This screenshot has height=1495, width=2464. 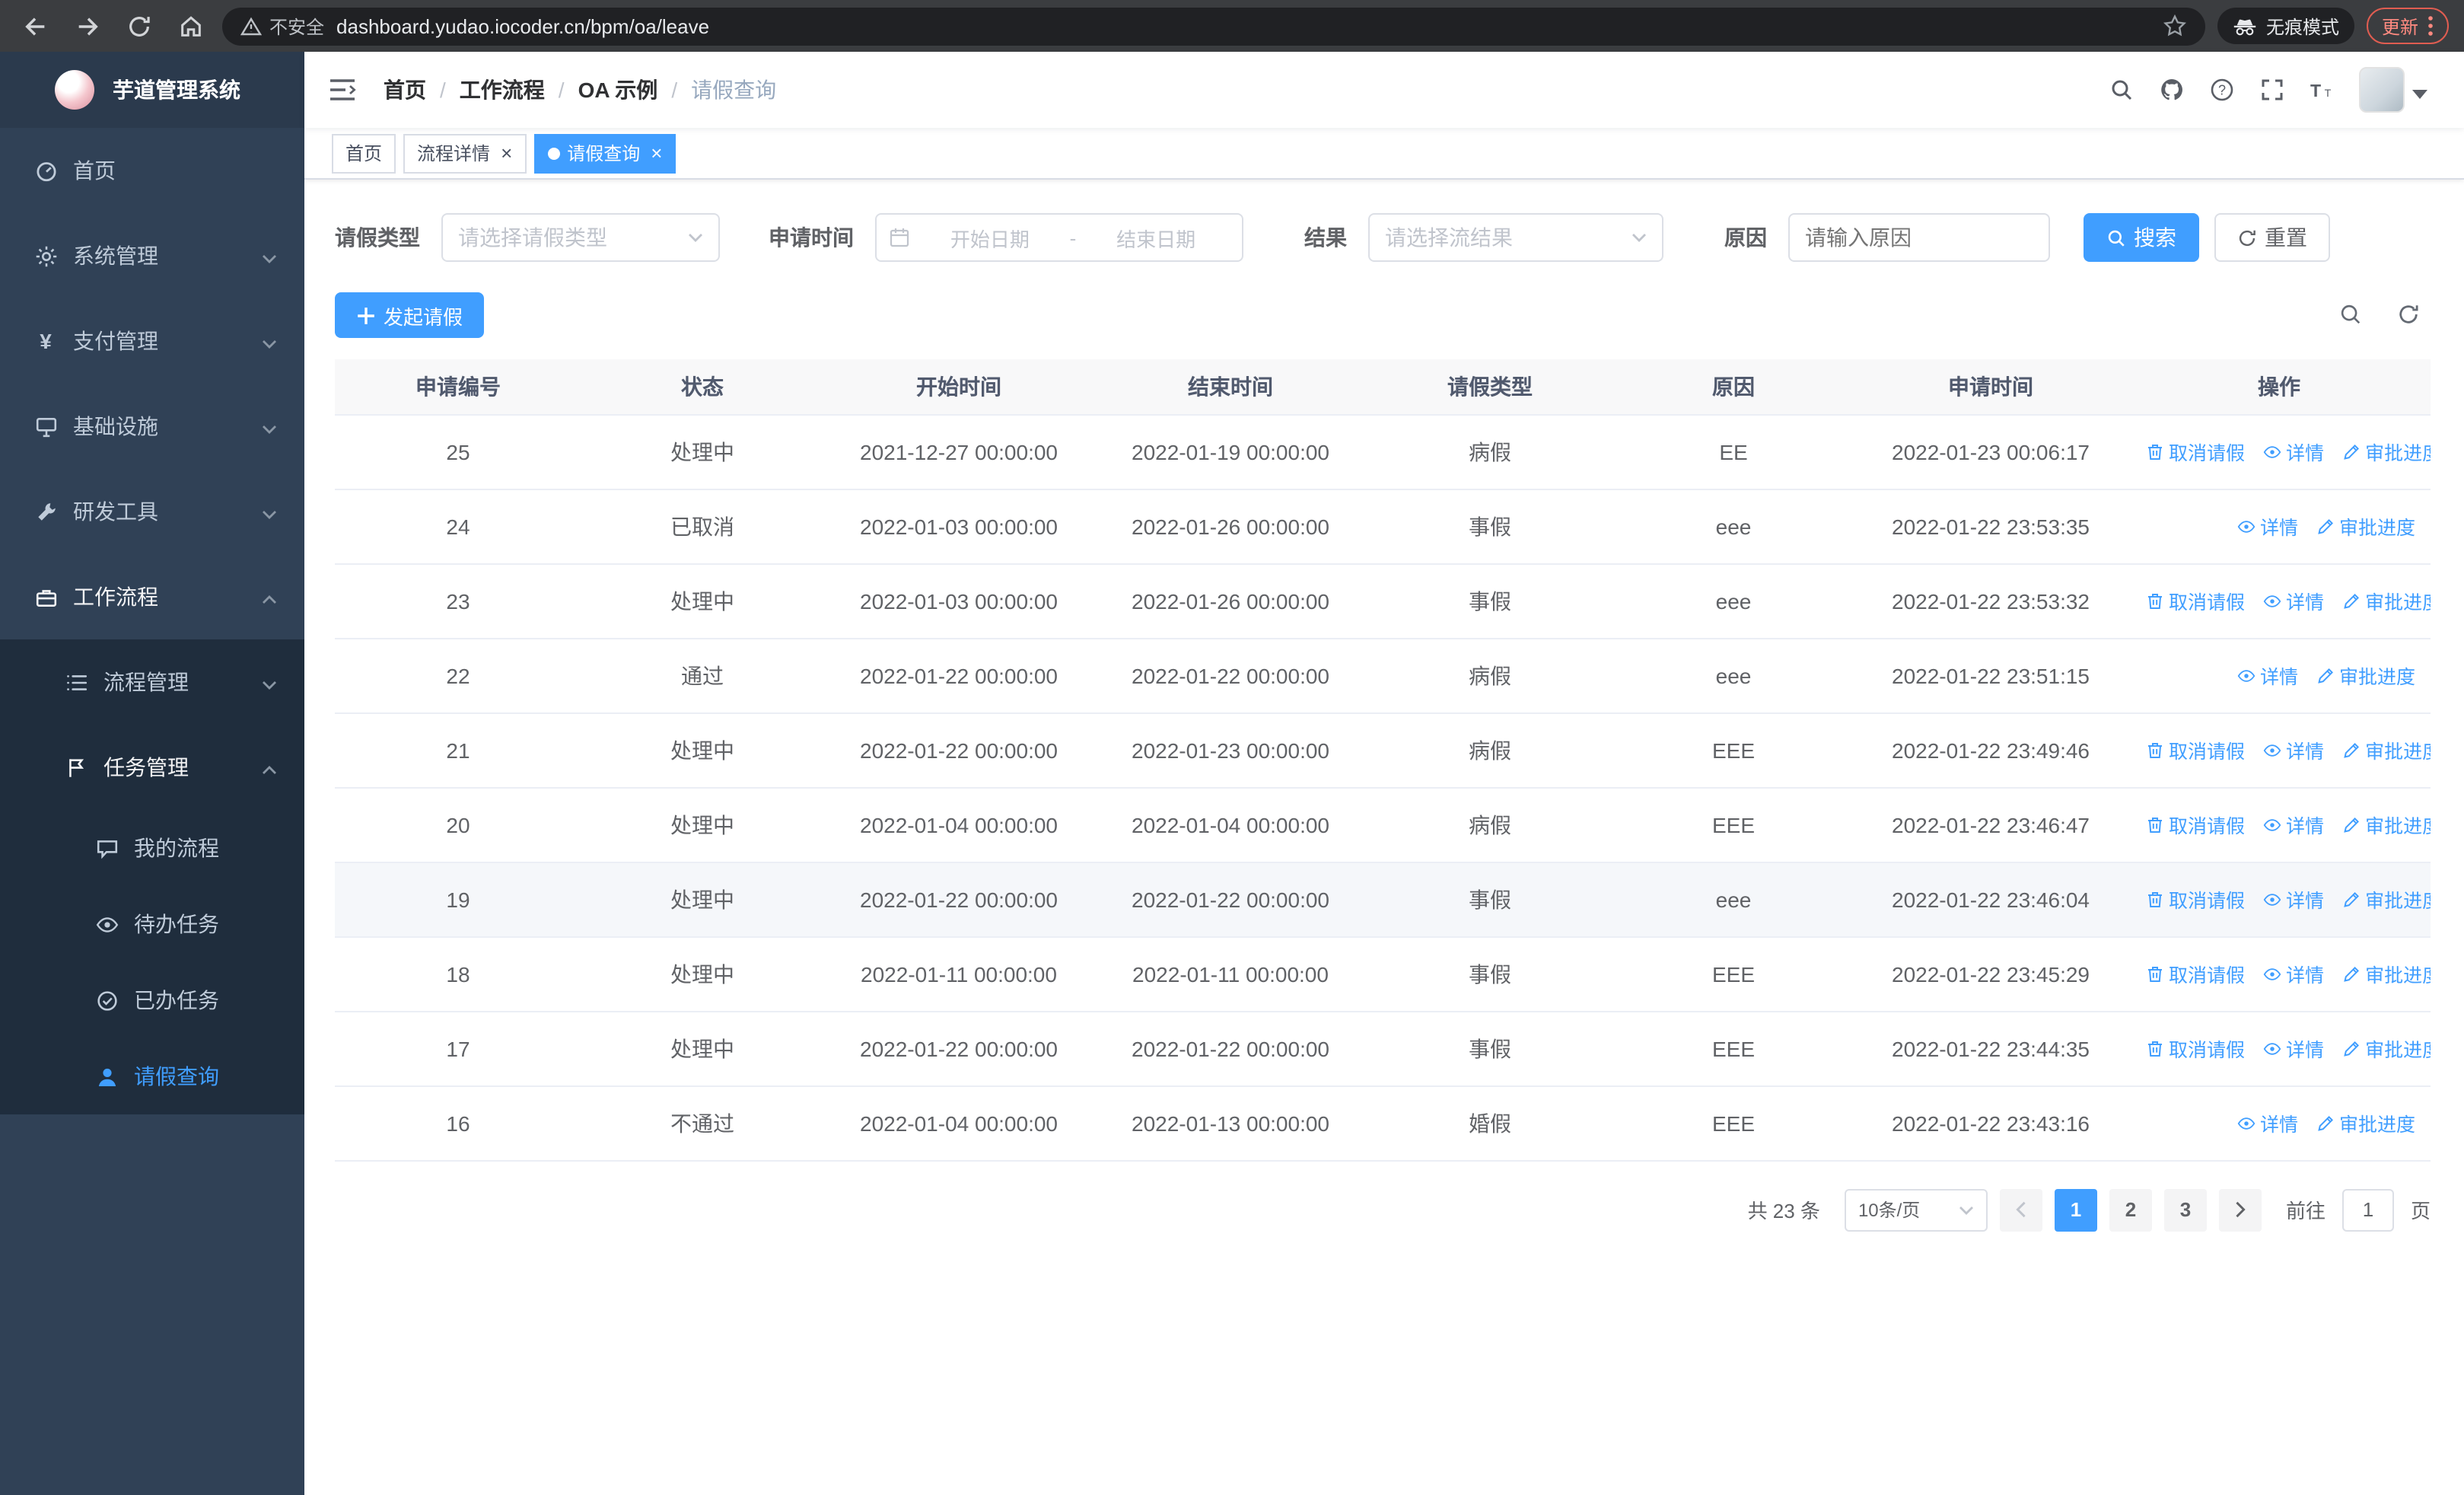 What do you see at coordinates (87, 26) in the screenshot?
I see `browser-forward-button` at bounding box center [87, 26].